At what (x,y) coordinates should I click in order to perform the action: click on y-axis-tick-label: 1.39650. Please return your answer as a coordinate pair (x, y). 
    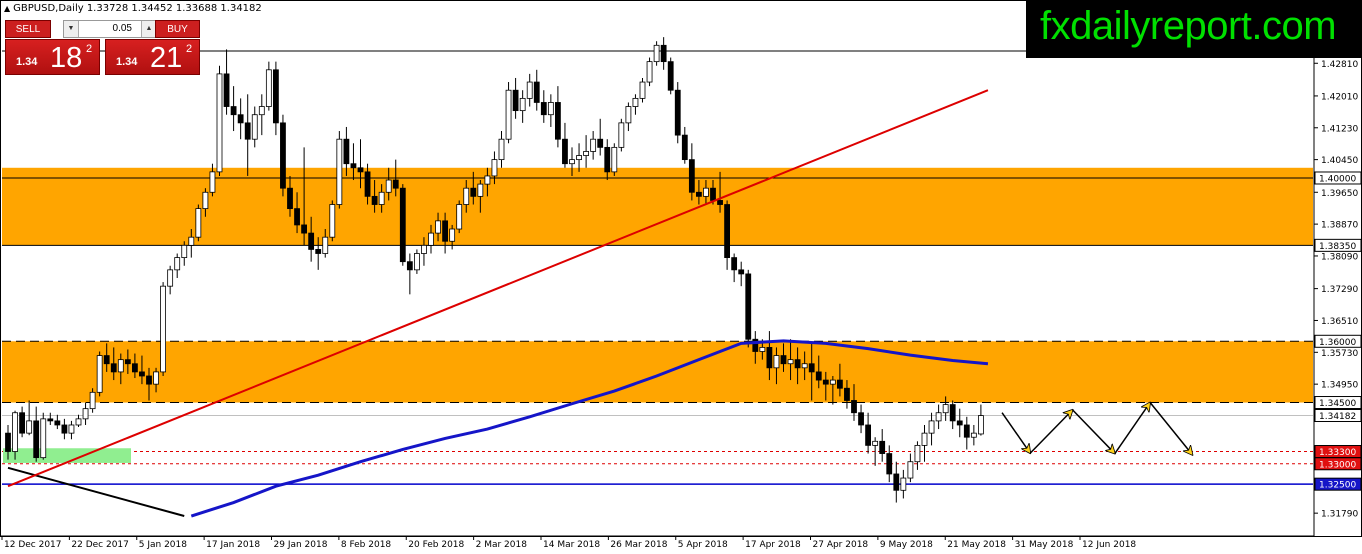
    Looking at the image, I should click on (1339, 194).